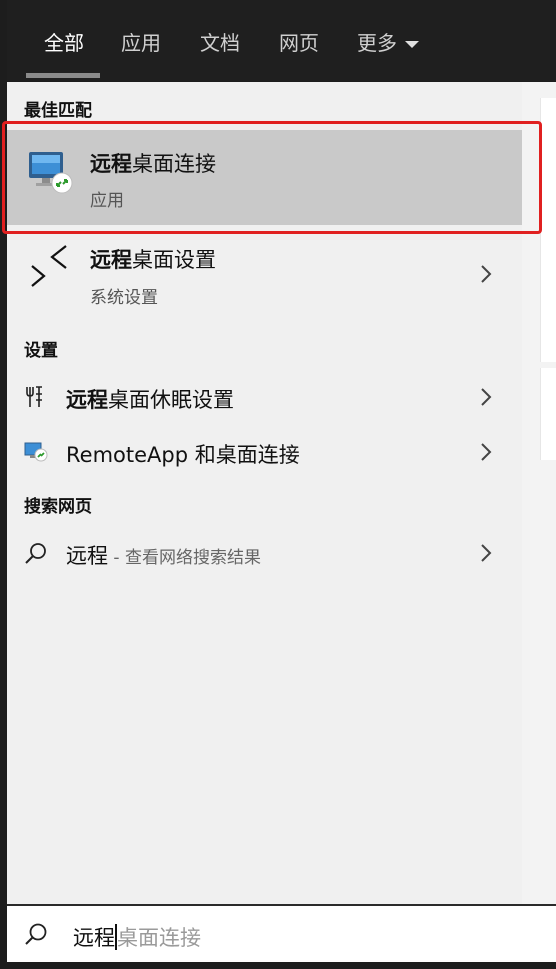 Image resolution: width=556 pixels, height=969 pixels. What do you see at coordinates (220, 43) in the screenshot?
I see `tab-documents: 文档` at bounding box center [220, 43].